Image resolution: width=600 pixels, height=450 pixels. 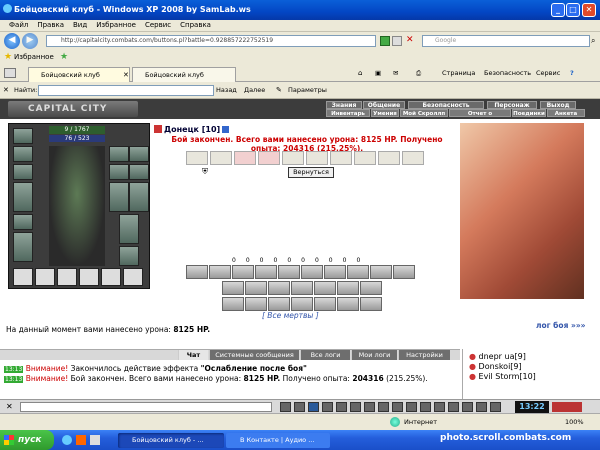 I want to click on show-desktop-icon, so click(x=95, y=440).